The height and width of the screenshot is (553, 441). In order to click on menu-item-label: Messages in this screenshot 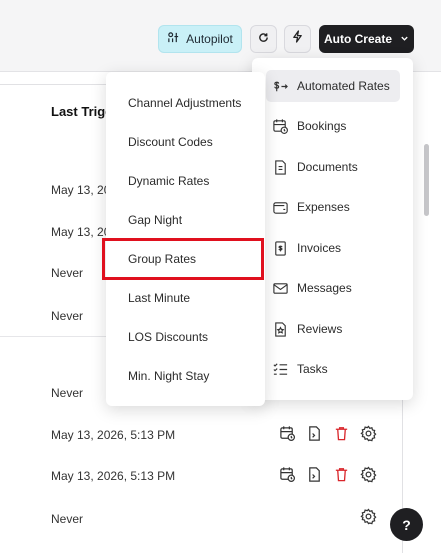, I will do `click(324, 288)`.